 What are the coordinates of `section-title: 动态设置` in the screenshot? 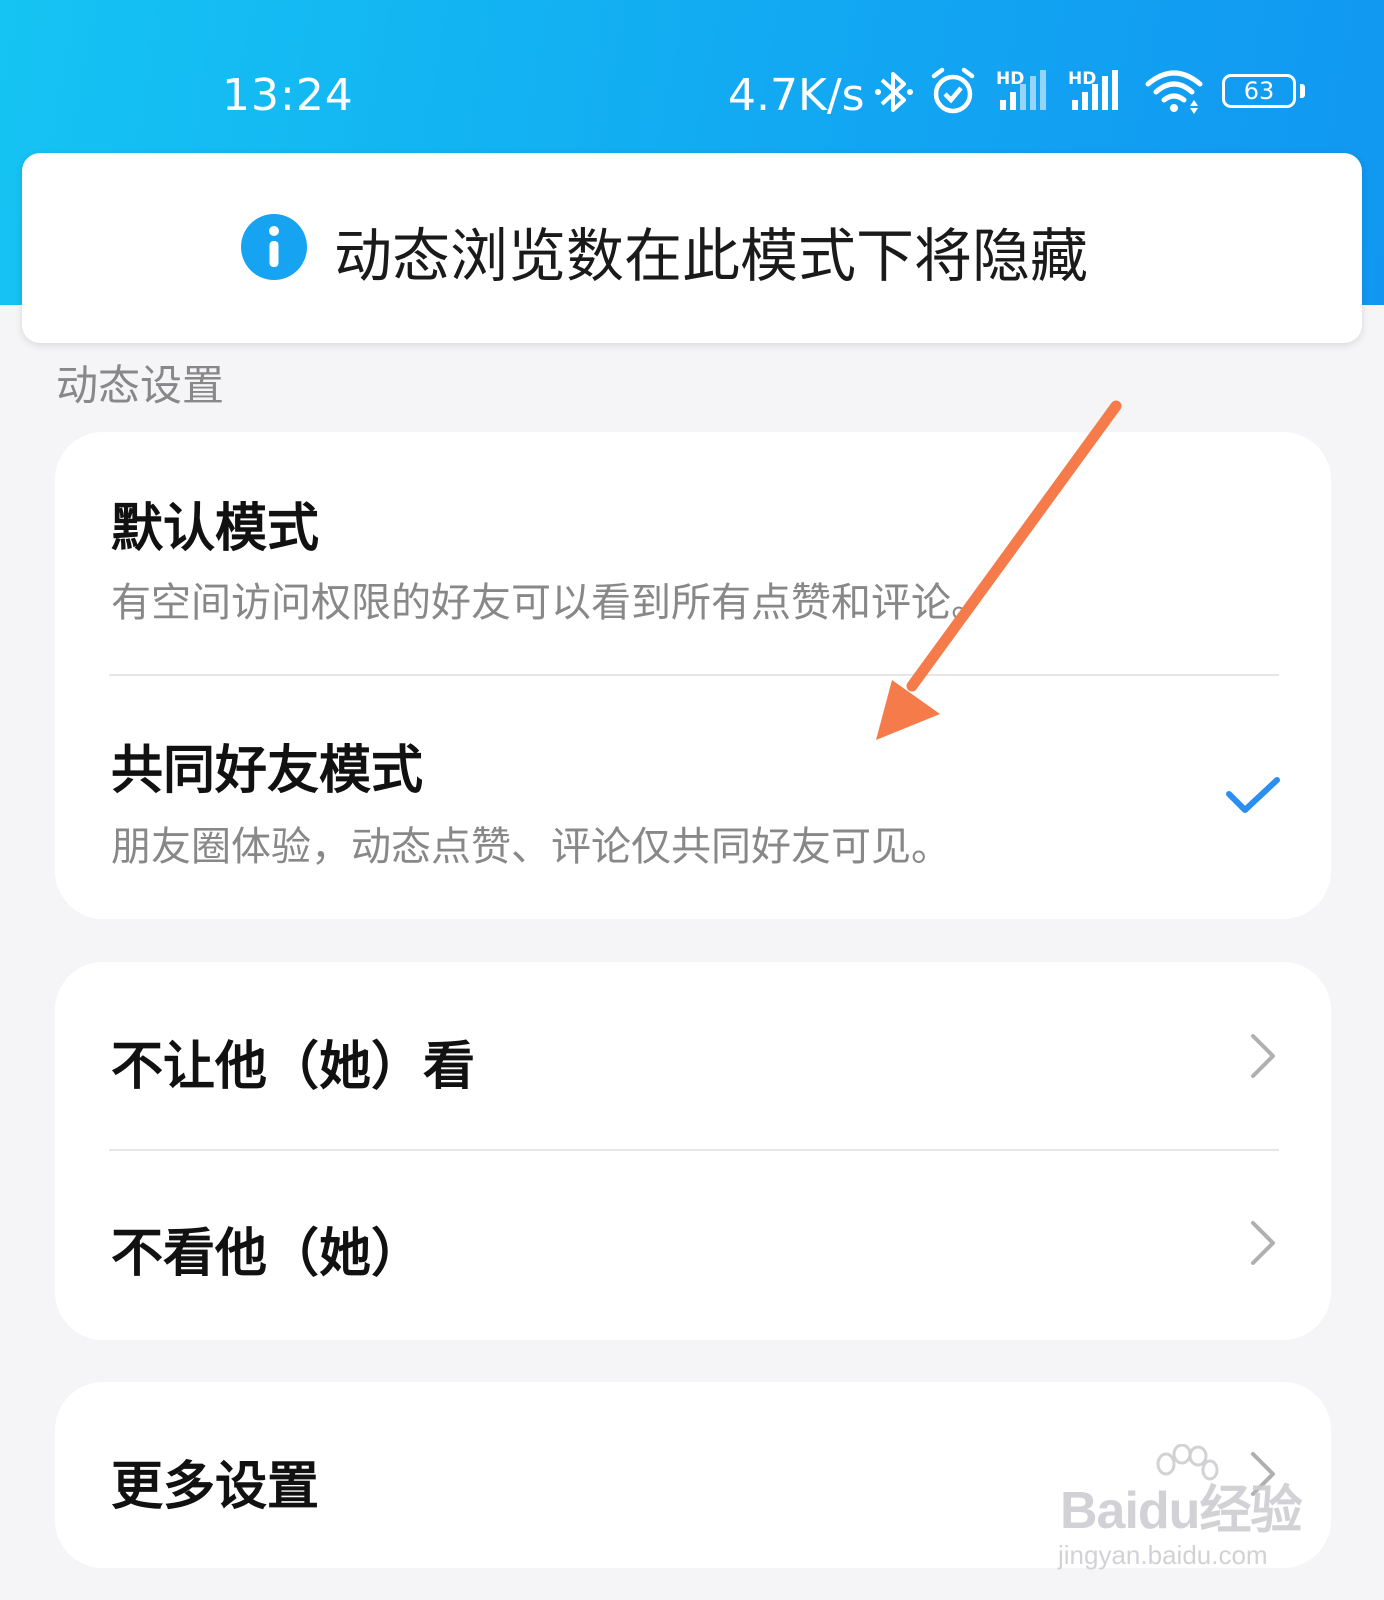 It's located at (140, 385).